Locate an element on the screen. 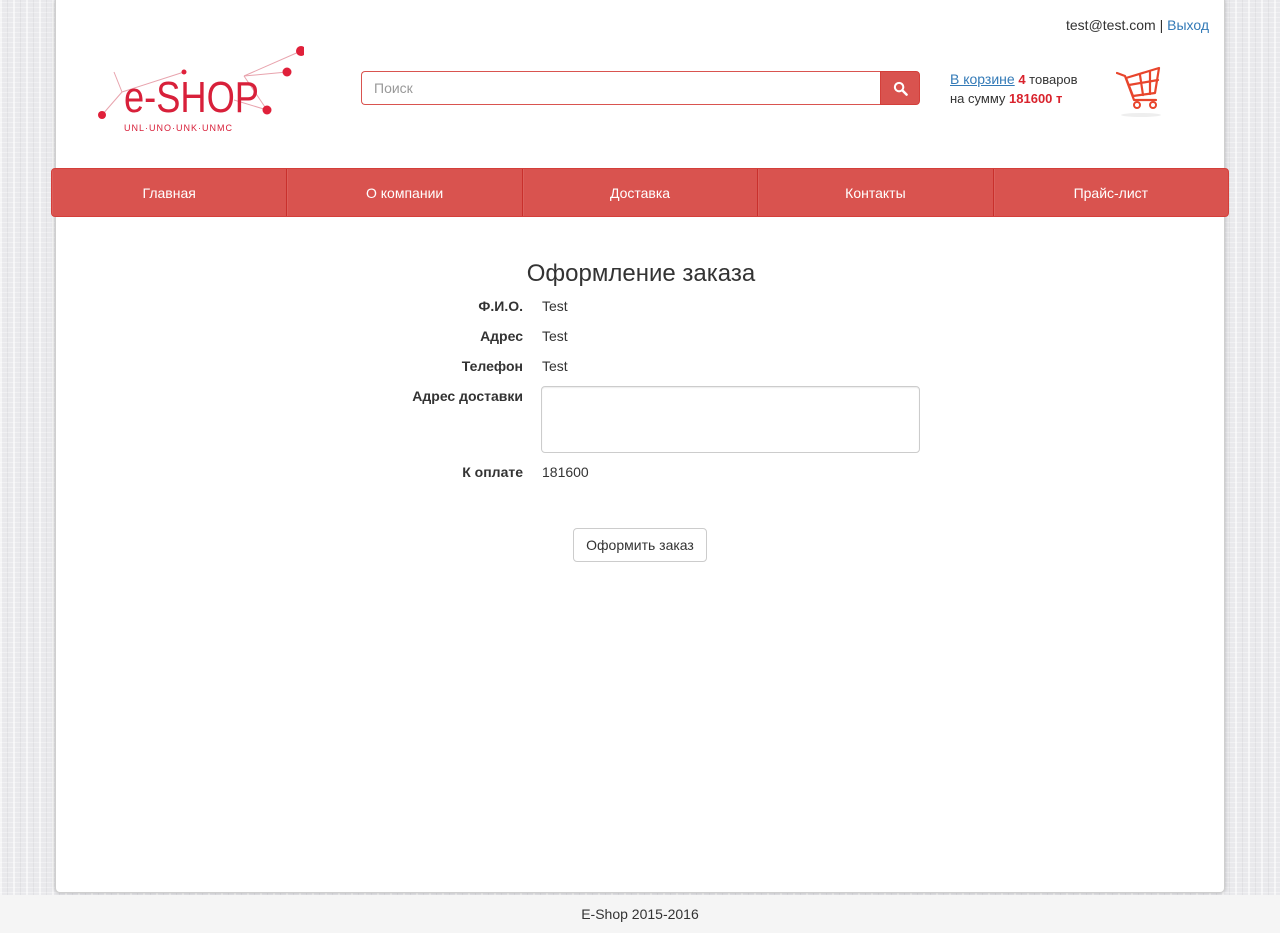 The width and height of the screenshot is (1280, 933). cart-sum-label: на сумму is located at coordinates (978, 98).